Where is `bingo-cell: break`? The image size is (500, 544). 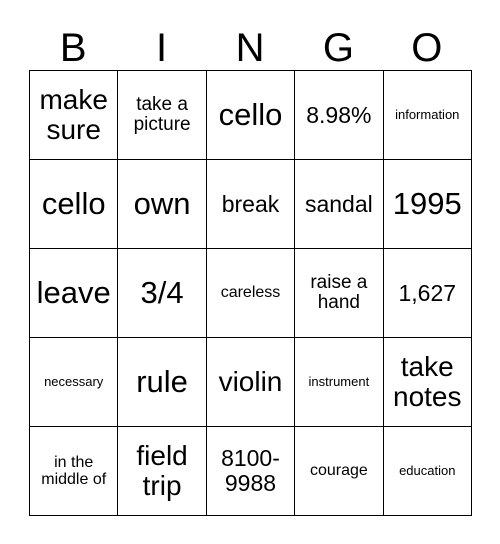 bingo-cell: break is located at coordinates (250, 204).